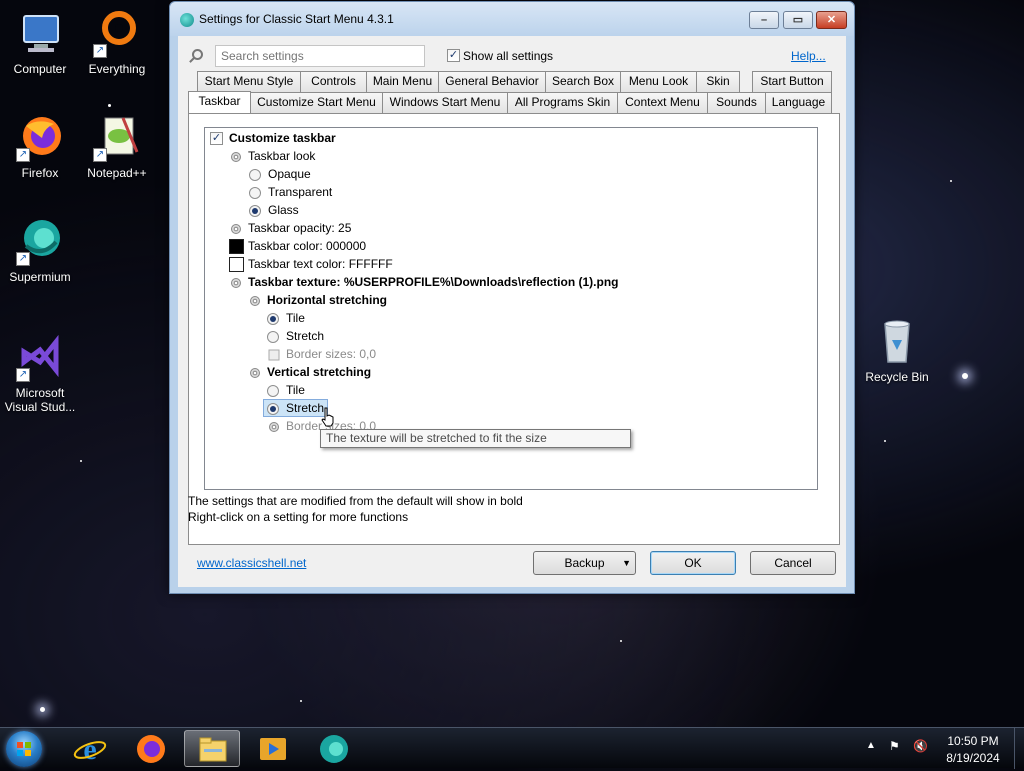  What do you see at coordinates (295, 390) in the screenshot?
I see `option-v-tile: Tile` at bounding box center [295, 390].